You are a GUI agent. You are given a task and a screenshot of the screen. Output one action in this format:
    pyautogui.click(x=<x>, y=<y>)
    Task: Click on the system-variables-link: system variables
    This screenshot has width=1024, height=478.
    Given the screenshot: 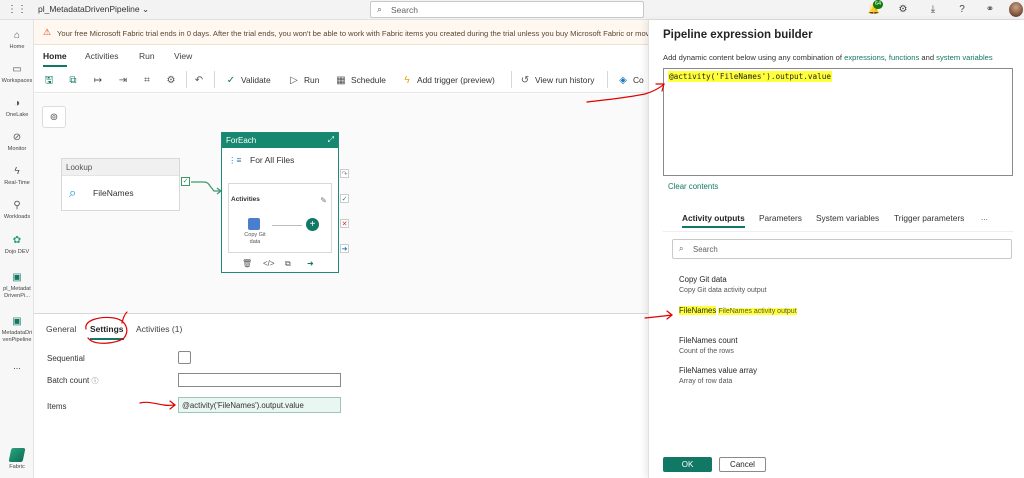 What is the action you would take?
    pyautogui.click(x=964, y=57)
    